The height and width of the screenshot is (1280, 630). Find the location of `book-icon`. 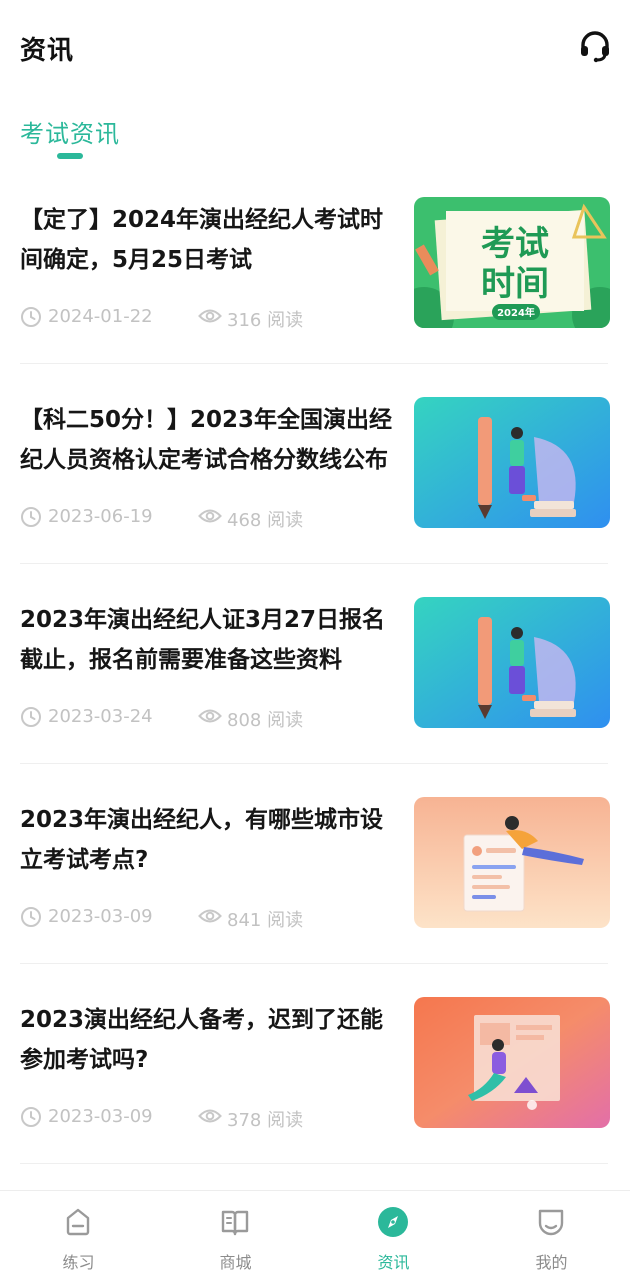

book-icon is located at coordinates (235, 1223).